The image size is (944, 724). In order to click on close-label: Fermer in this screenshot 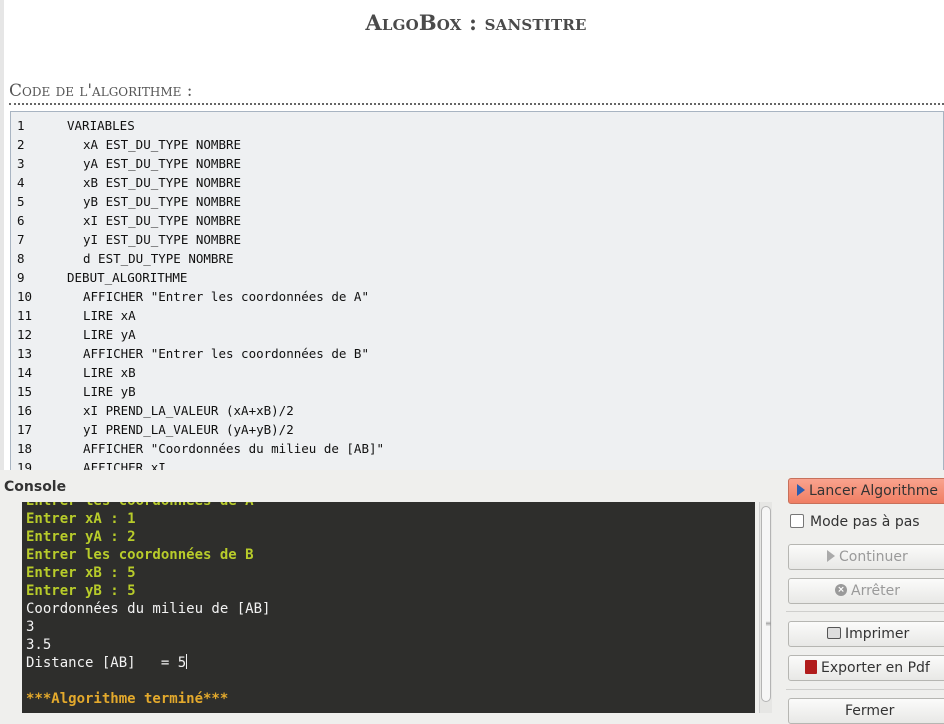, I will do `click(870, 711)`.